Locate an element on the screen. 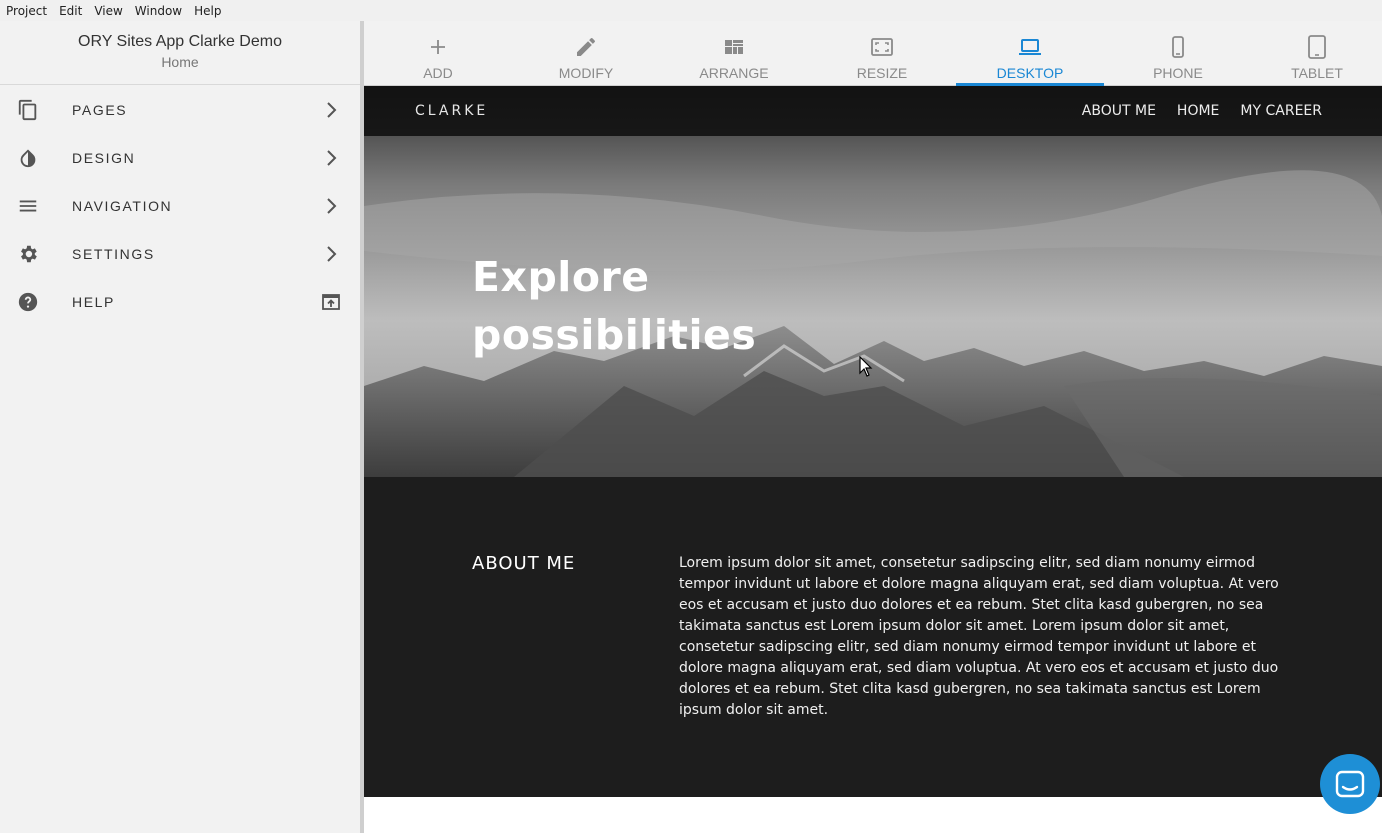 This screenshot has height=833, width=1382. sidebar-item-design: DESIGN is located at coordinates (180, 158).